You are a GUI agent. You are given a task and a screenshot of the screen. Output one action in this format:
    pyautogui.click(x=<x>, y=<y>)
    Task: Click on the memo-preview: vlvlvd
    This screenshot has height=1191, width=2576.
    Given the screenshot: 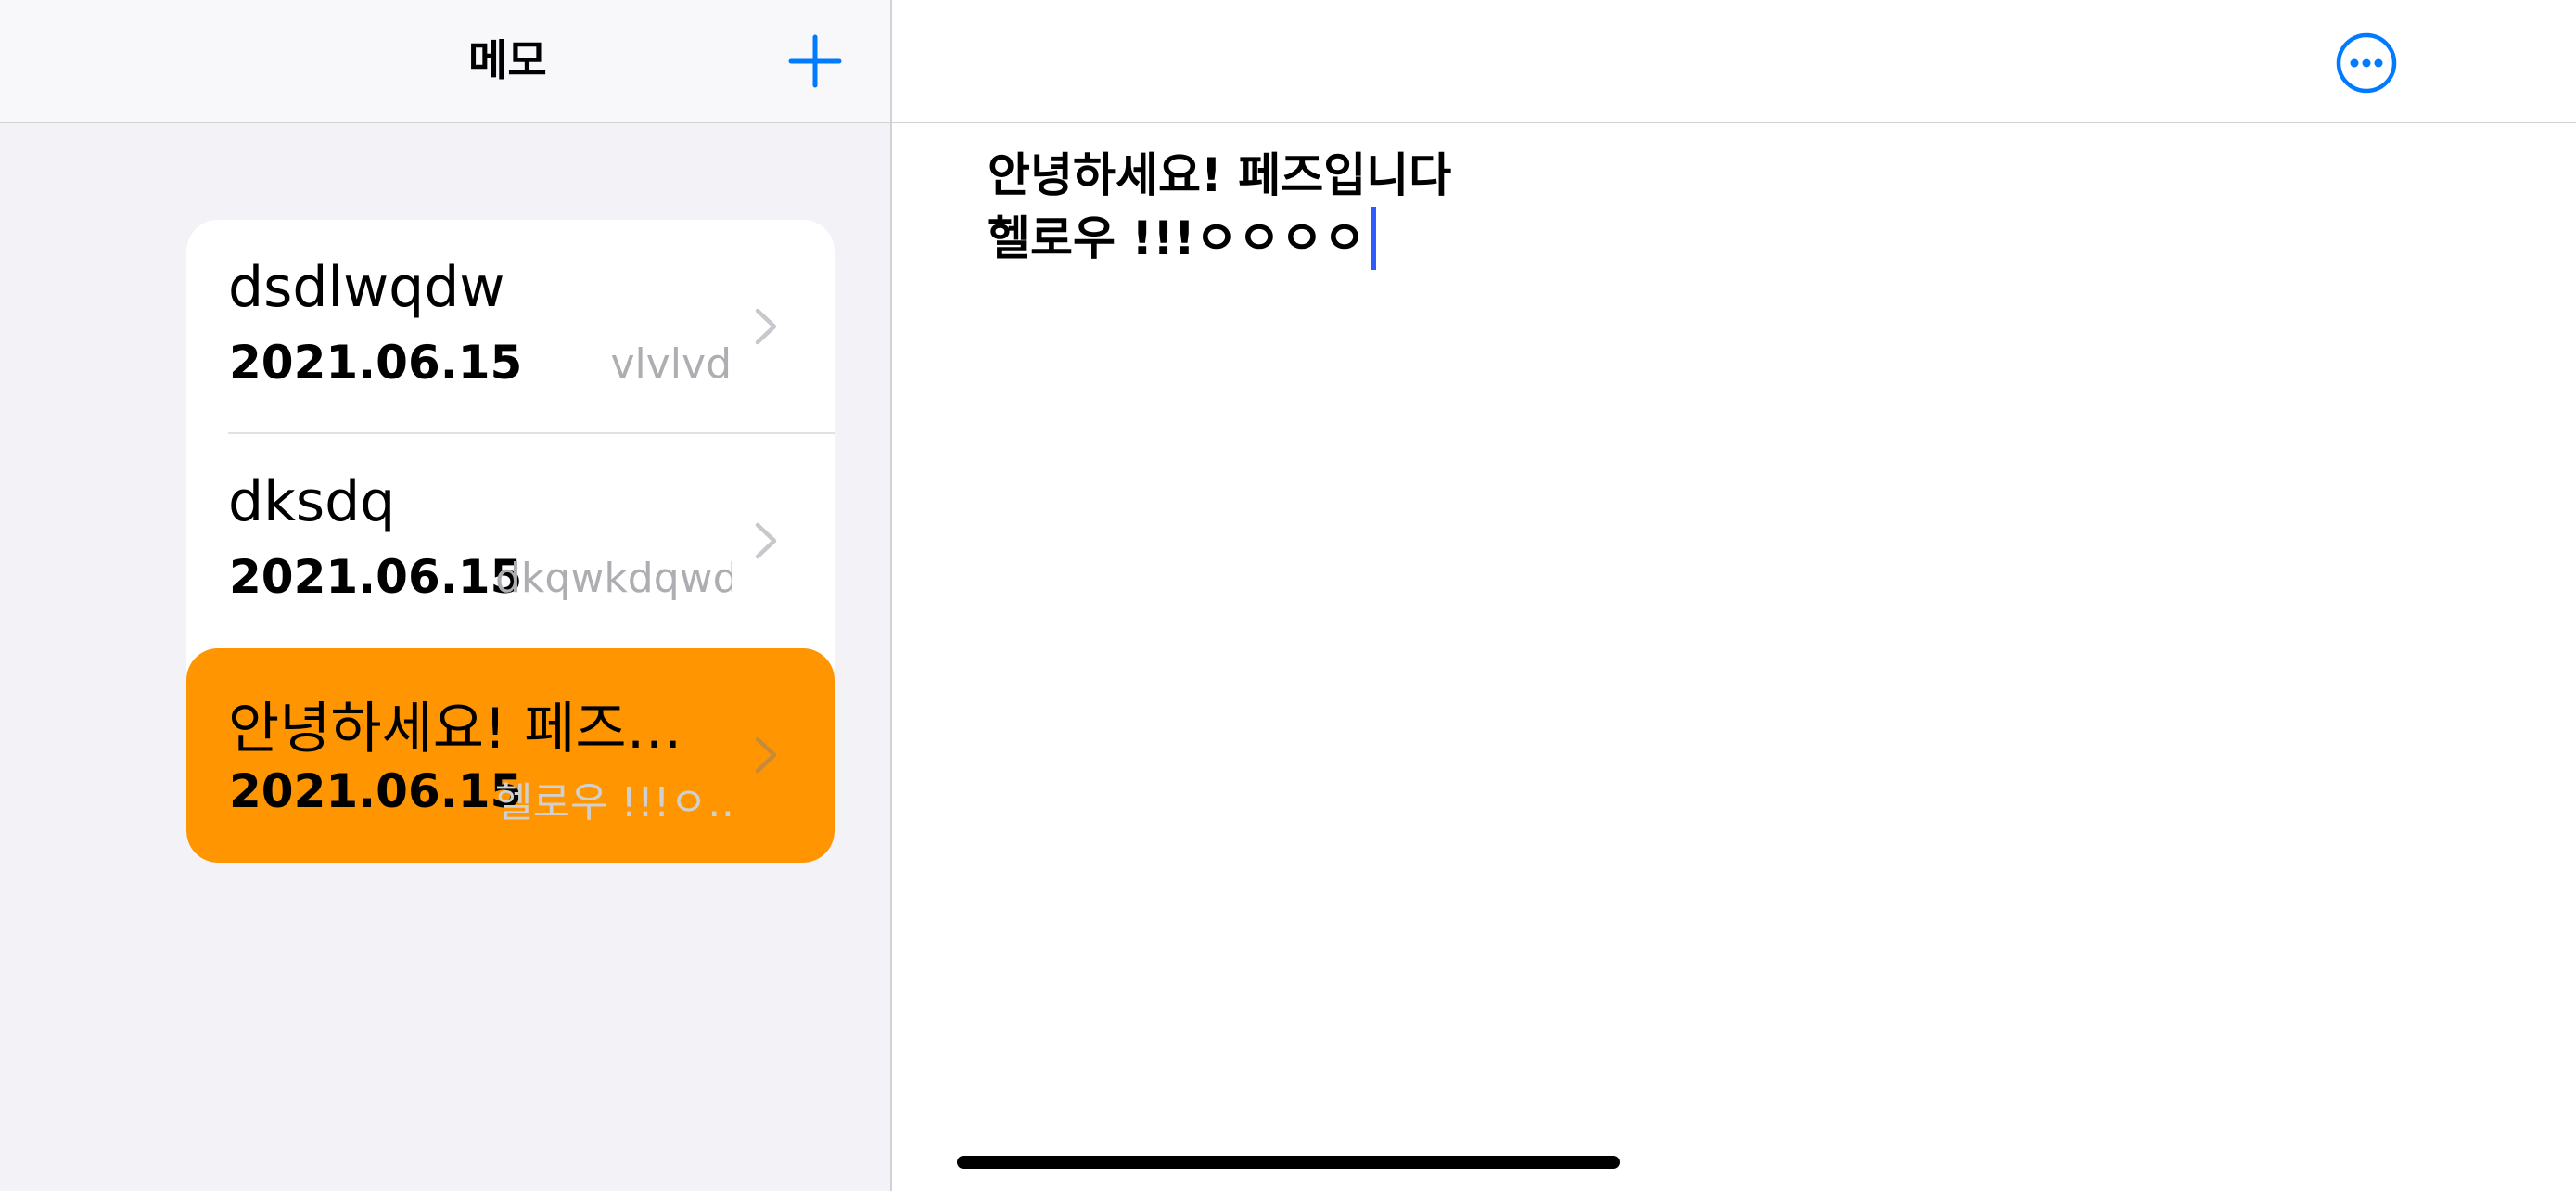 What is the action you would take?
    pyautogui.click(x=672, y=364)
    